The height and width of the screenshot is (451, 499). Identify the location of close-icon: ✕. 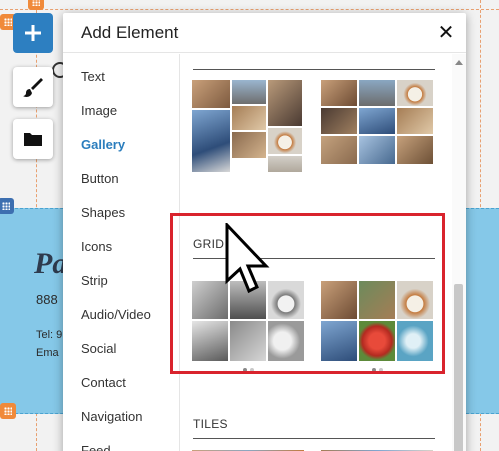
(446, 32).